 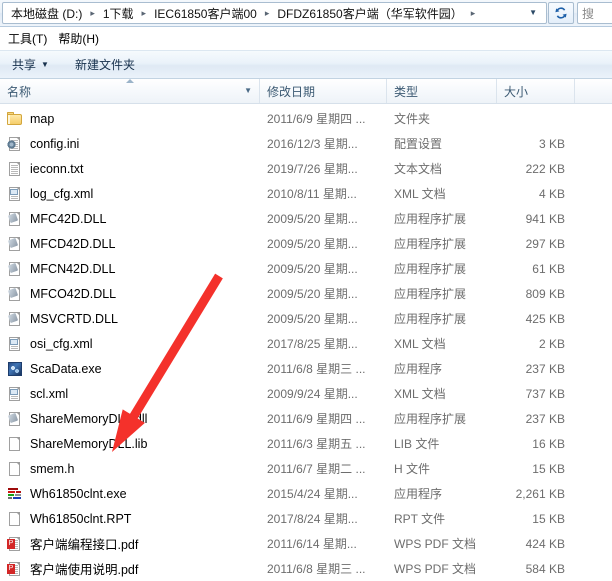 What do you see at coordinates (435, 569) in the screenshot?
I see `file-type-cell: WPS PDF 文档` at bounding box center [435, 569].